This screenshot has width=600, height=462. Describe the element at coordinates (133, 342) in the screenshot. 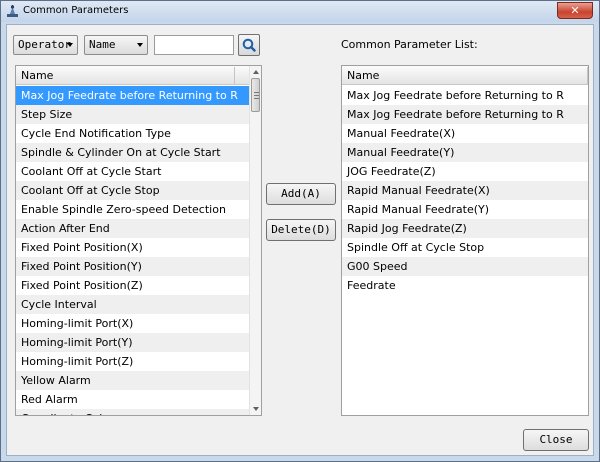

I see `list-item: Homing-limit Port(Y)` at that location.